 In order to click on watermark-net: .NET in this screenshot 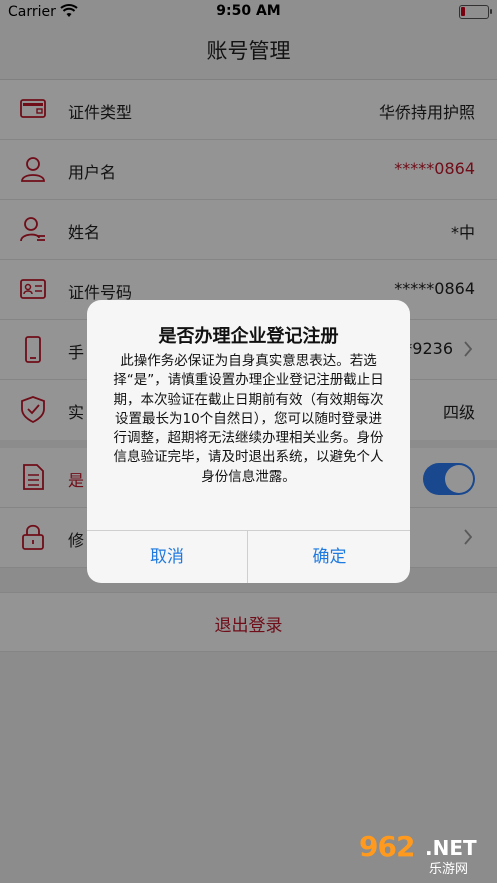, I will do `click(451, 848)`.